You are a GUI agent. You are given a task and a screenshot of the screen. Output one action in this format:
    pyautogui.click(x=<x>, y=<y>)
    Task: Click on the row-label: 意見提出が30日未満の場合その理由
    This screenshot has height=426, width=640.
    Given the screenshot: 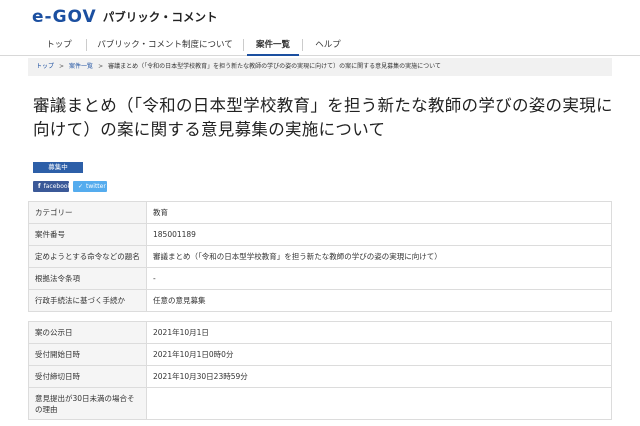 What is the action you would take?
    pyautogui.click(x=87, y=403)
    